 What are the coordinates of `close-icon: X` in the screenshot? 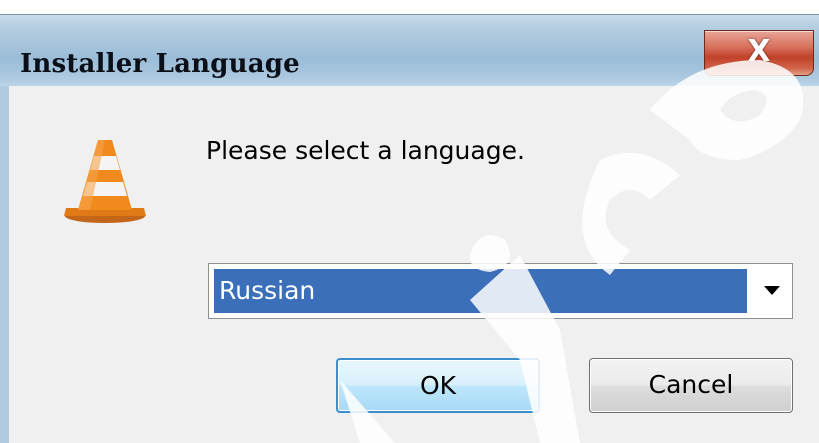 It's located at (759, 51).